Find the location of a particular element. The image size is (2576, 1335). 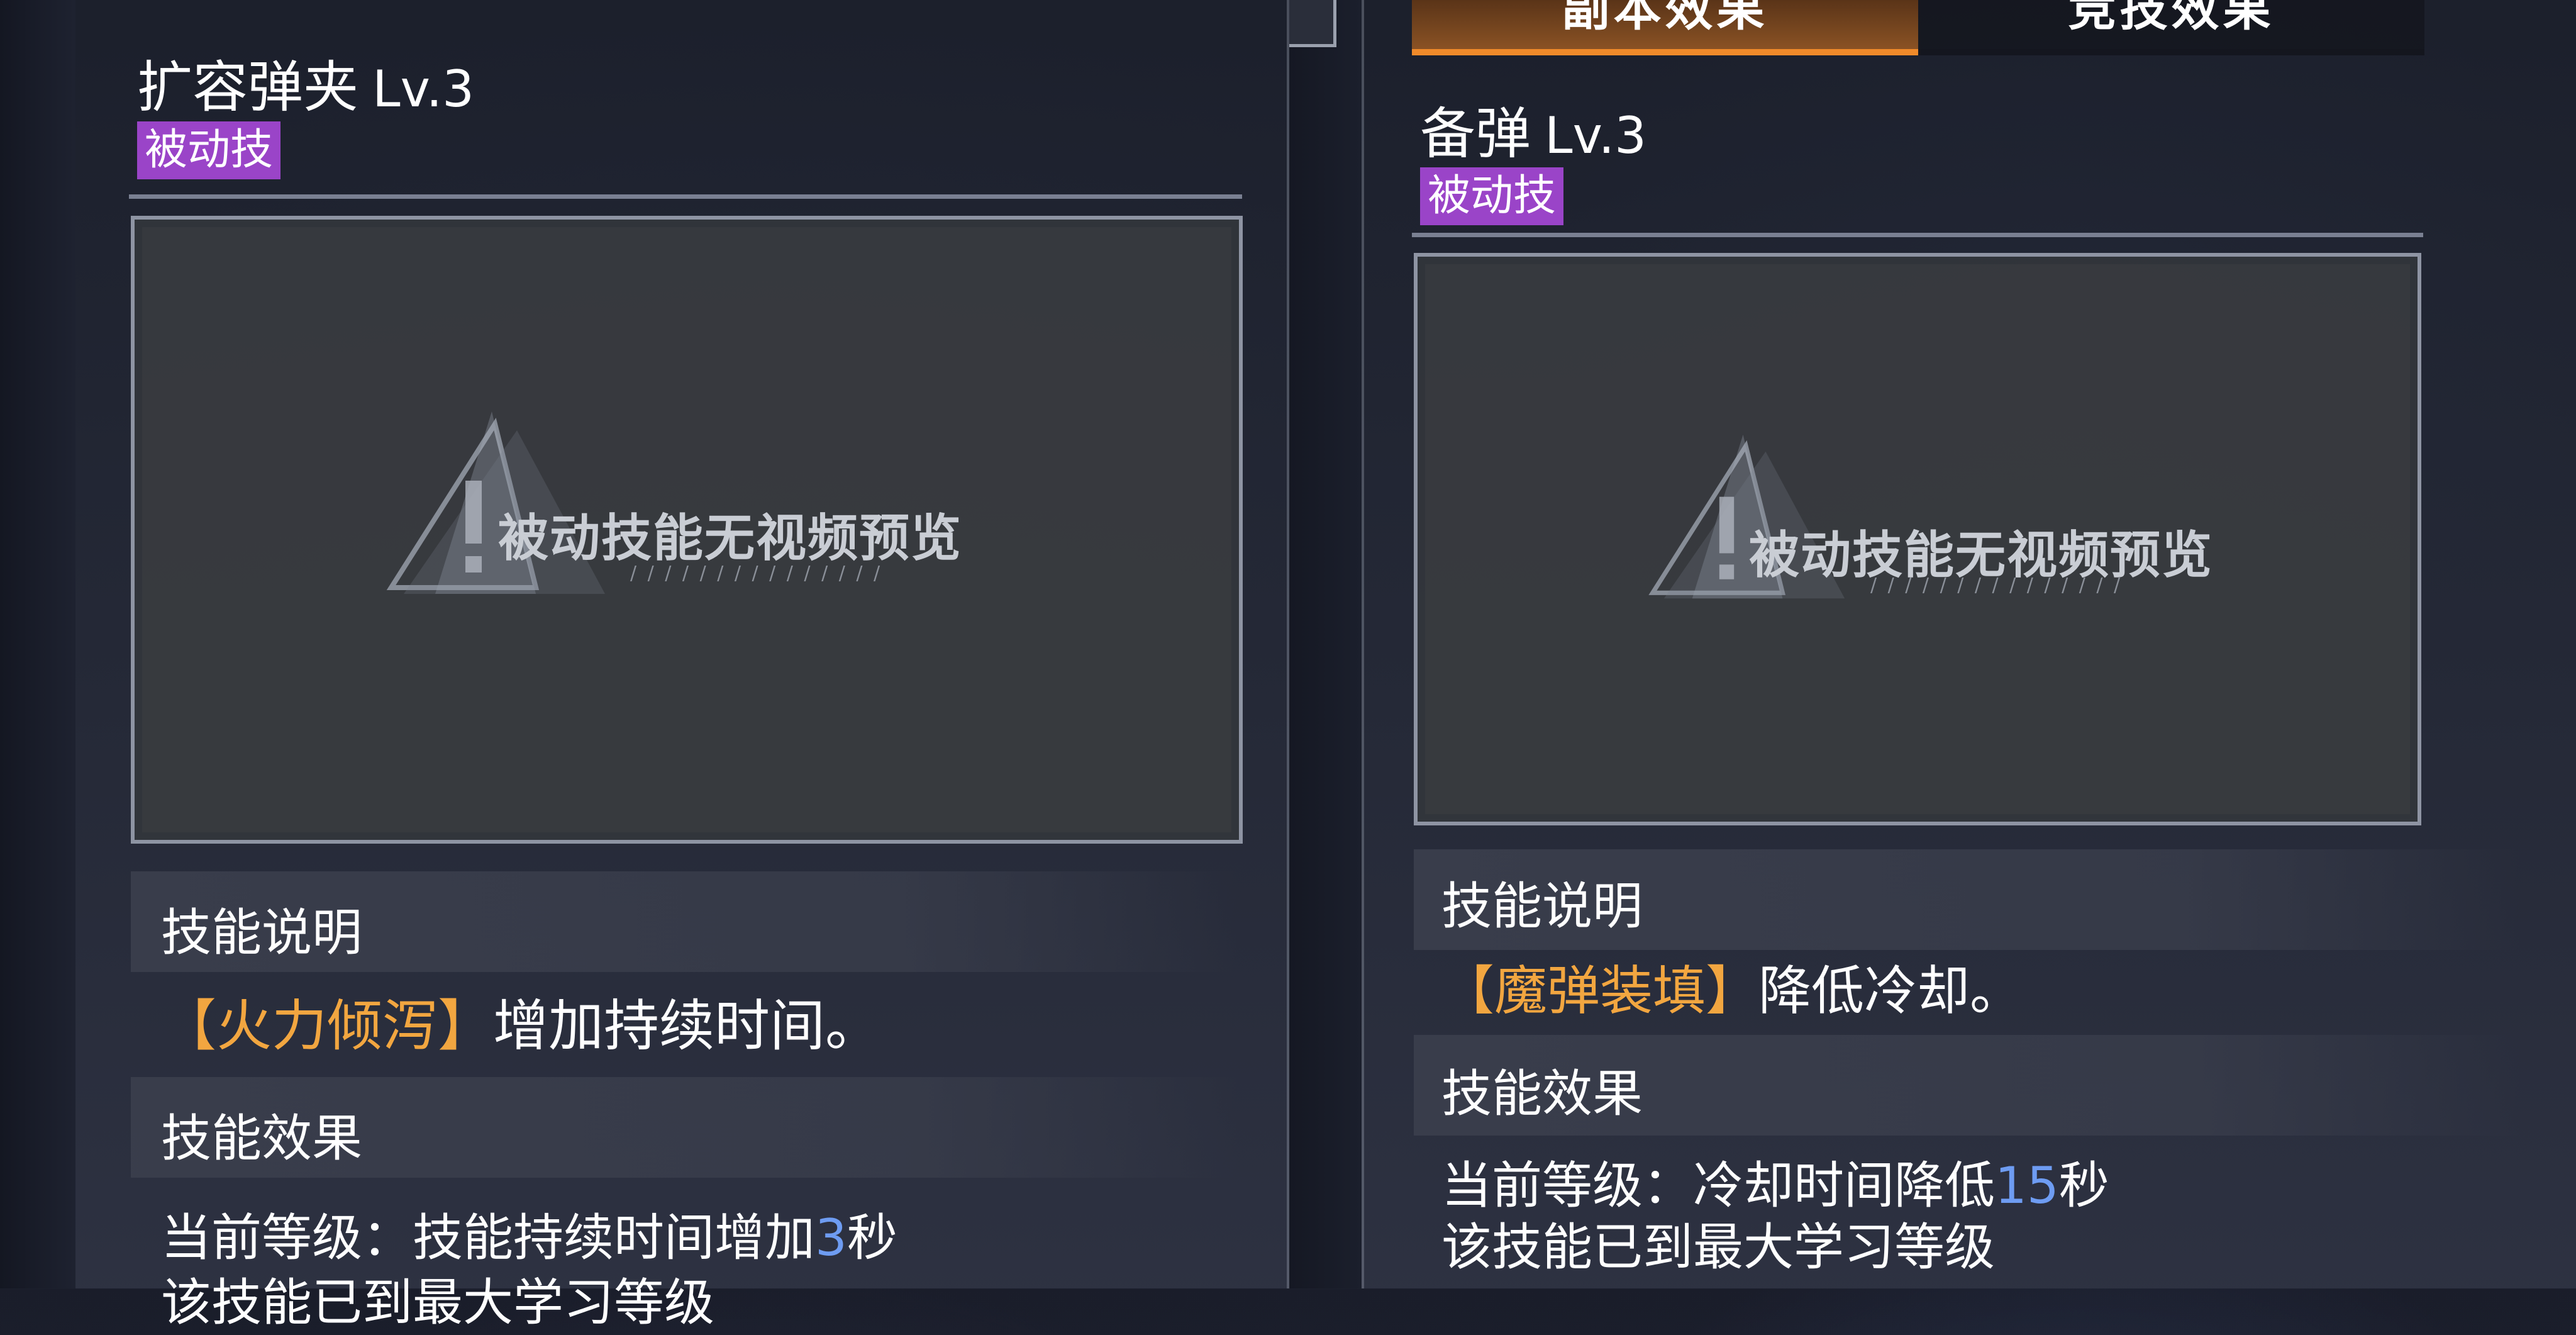

skill-description-text: 【魔弹装填】降低冷却。 is located at coordinates (1732, 987).